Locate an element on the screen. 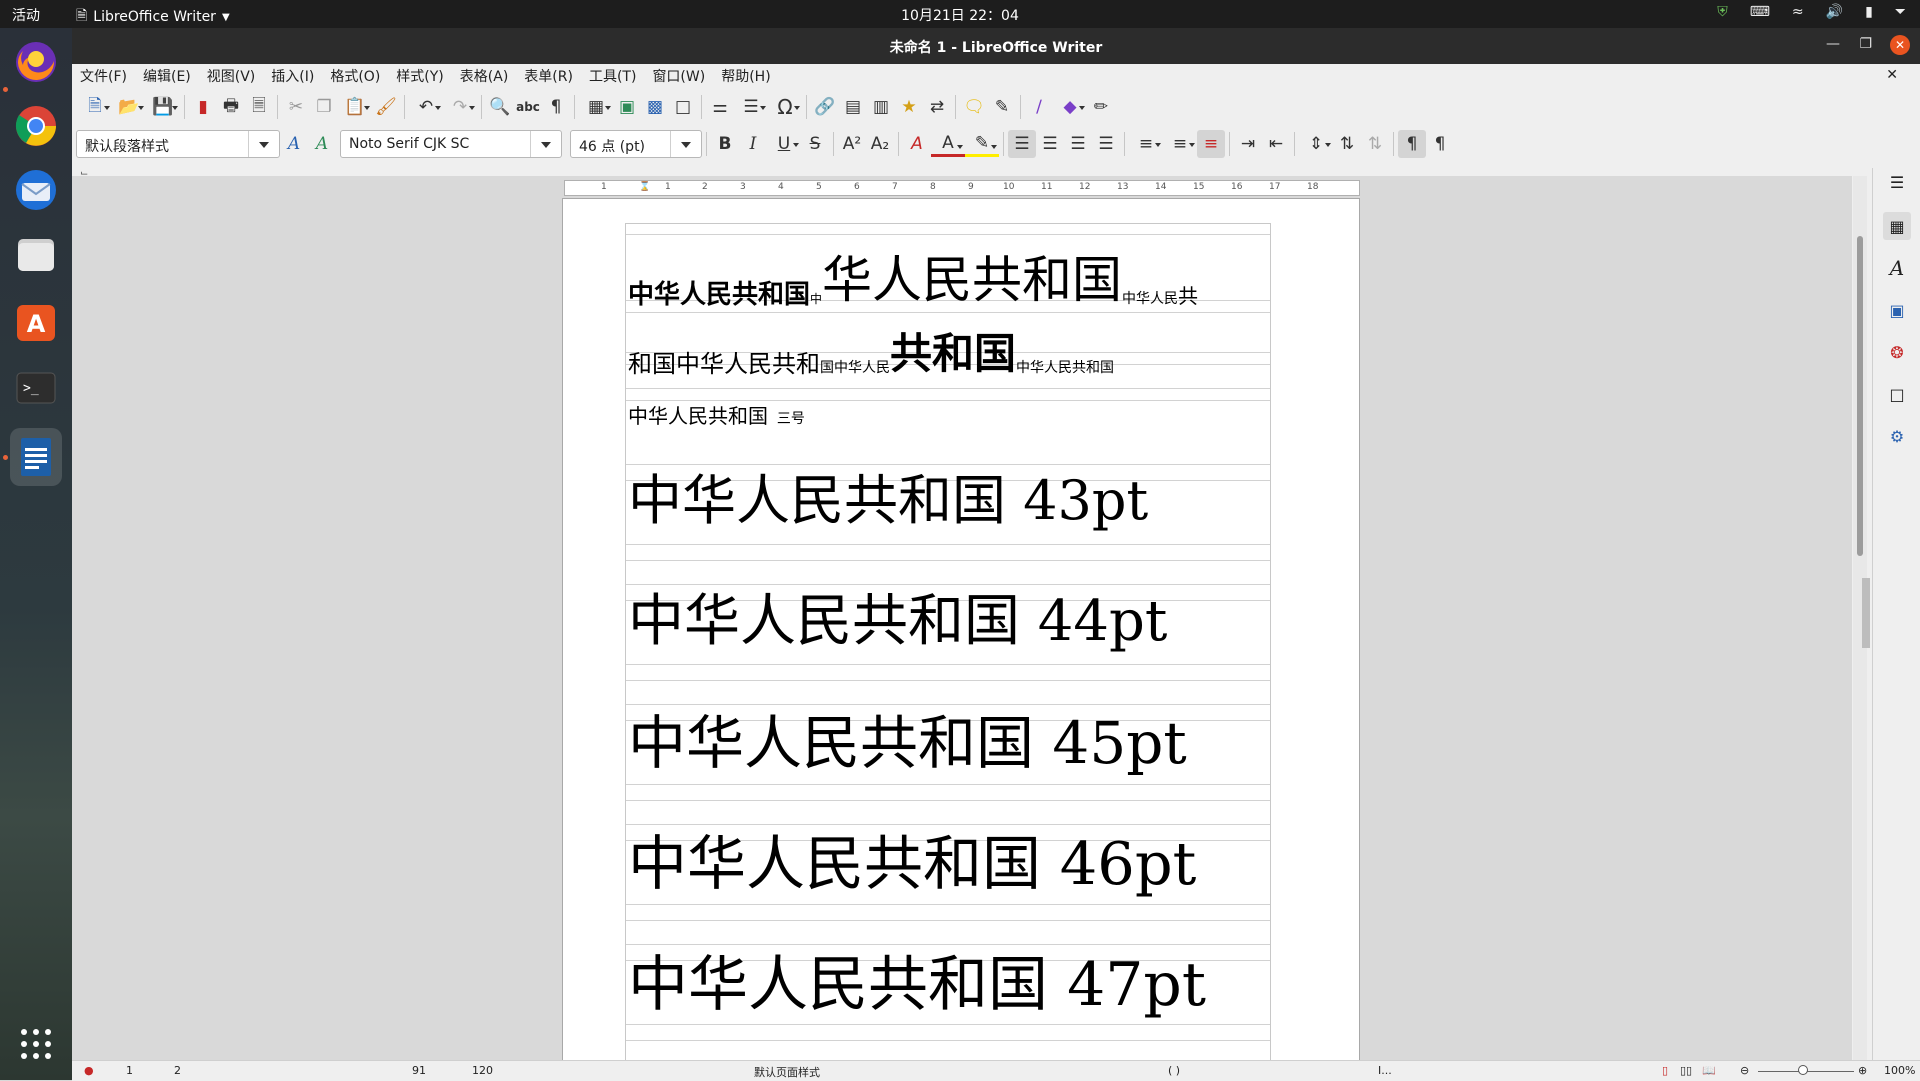 The image size is (1920, 1081). text-line-2: 和国中华人民共和国中华人民共和国中华人民共和国 is located at coordinates (871, 354).